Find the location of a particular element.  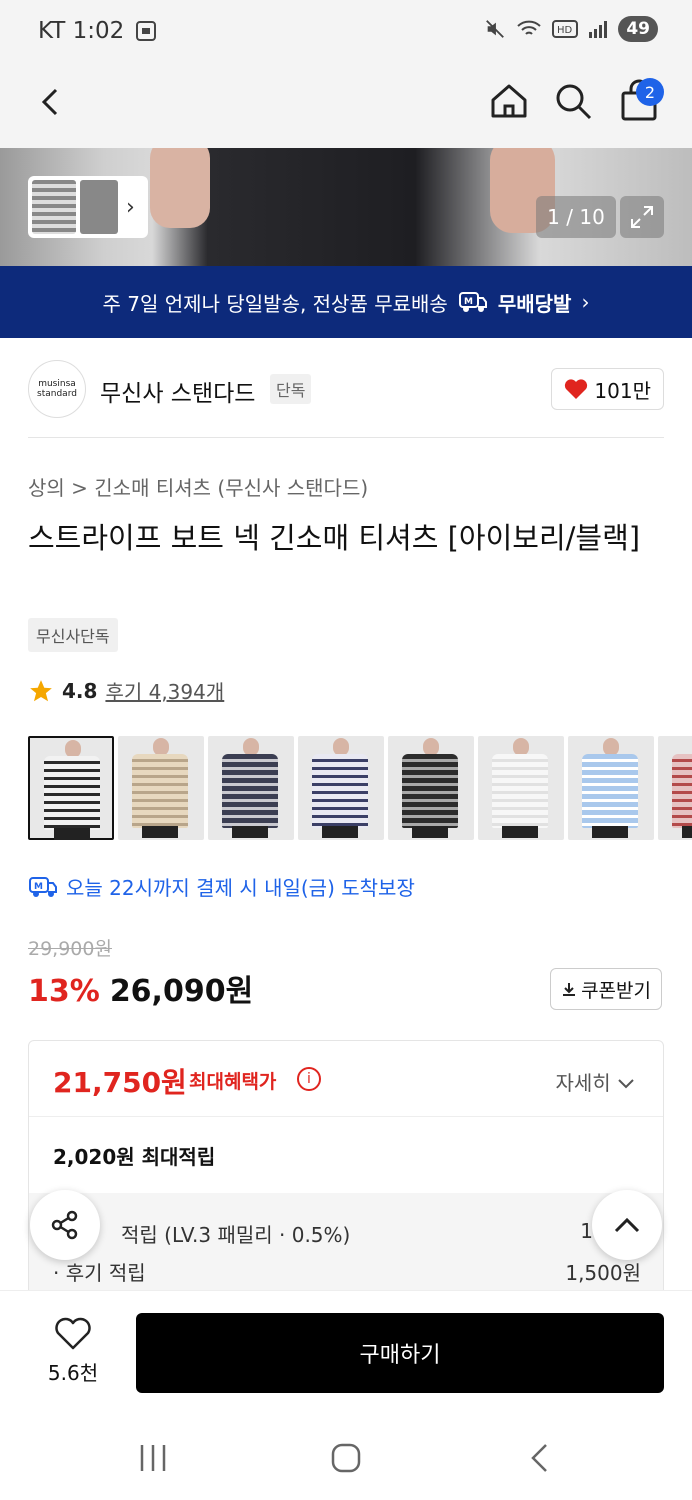

wishlist-count: 5.6천 is located at coordinates (73, 1373).